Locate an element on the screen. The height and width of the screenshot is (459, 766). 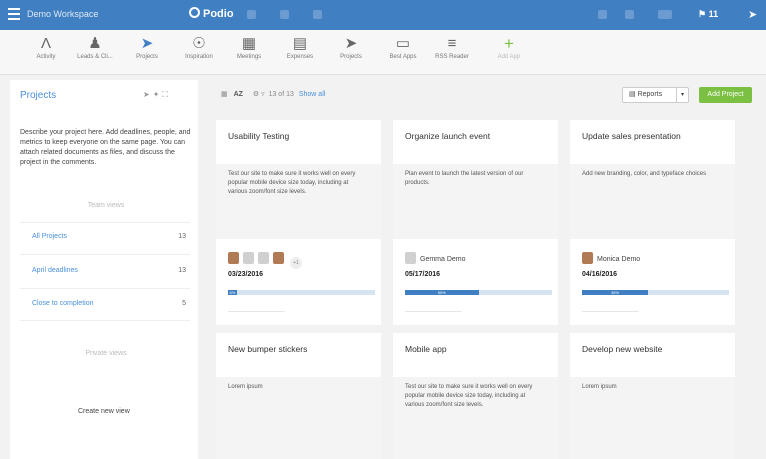
app-projects: ➤ Projects is located at coordinates (147, 47).